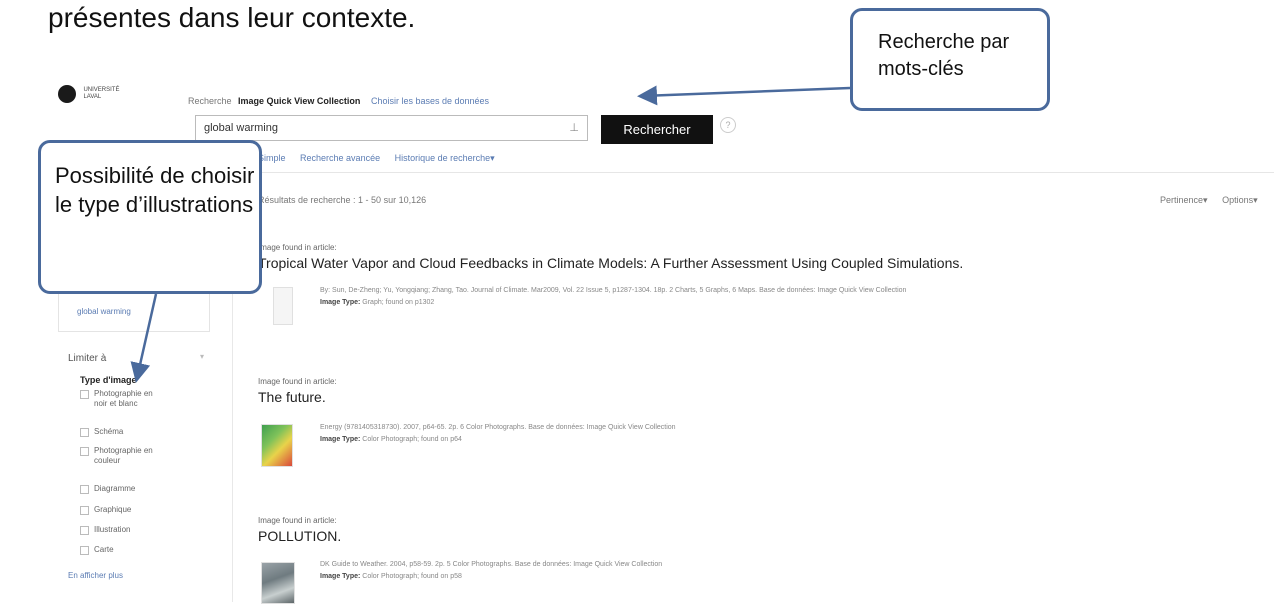  What do you see at coordinates (144, 338) in the screenshot?
I see `arrow-to-image-type` at bounding box center [144, 338].